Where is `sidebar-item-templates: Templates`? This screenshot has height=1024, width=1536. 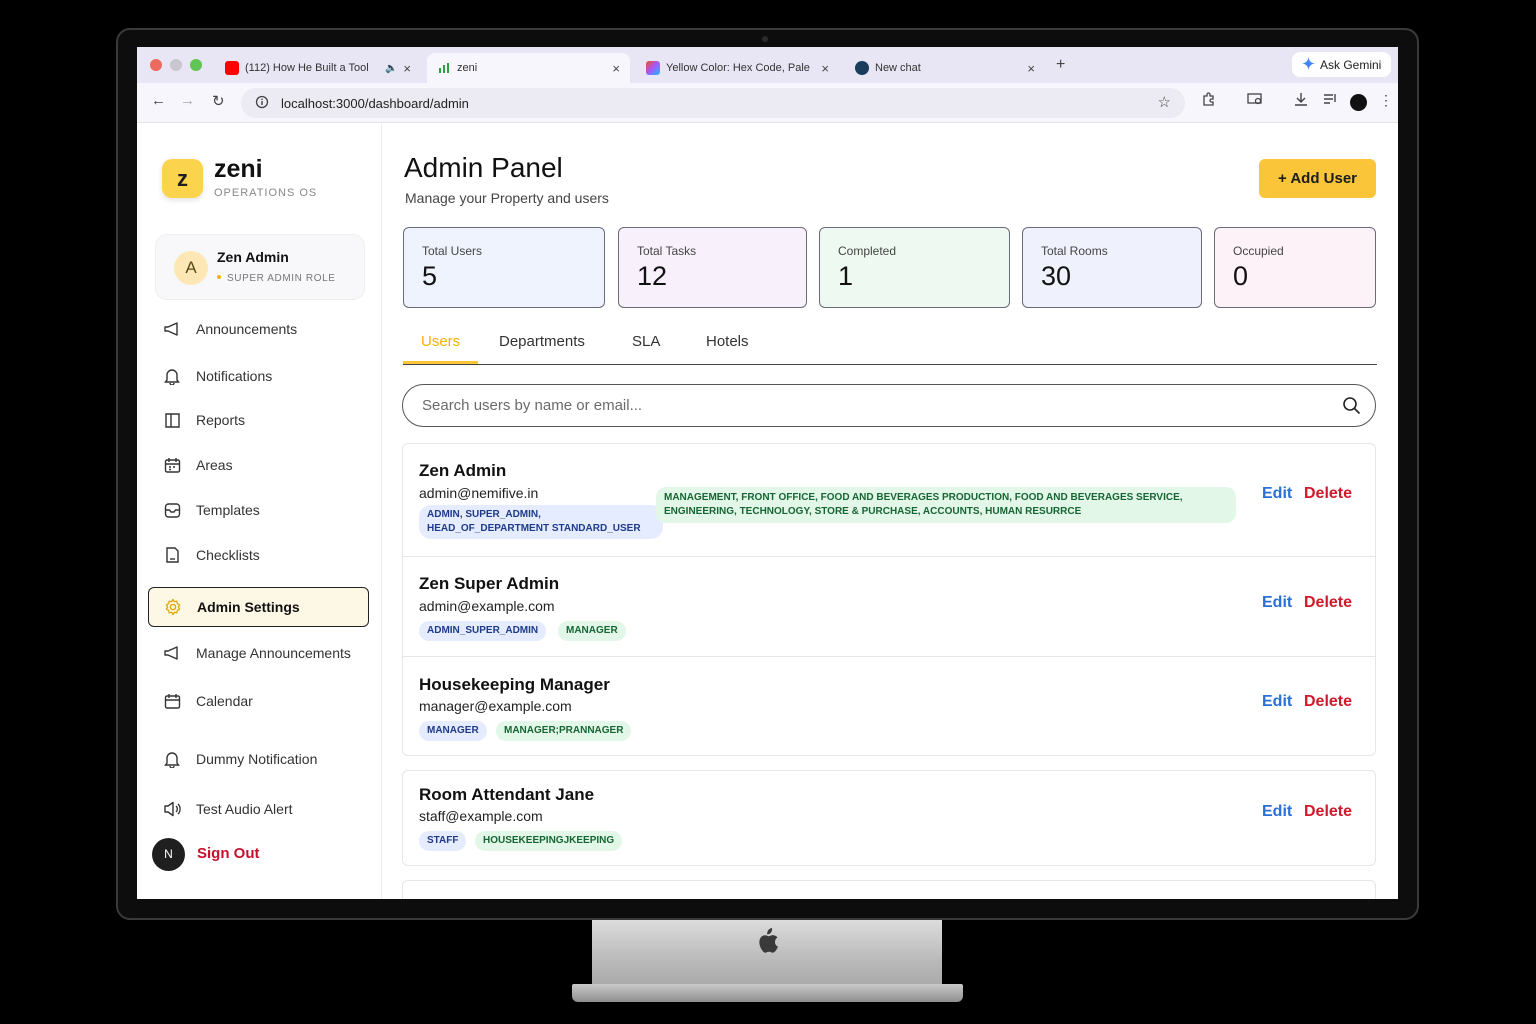 sidebar-item-templates: Templates is located at coordinates (258, 510).